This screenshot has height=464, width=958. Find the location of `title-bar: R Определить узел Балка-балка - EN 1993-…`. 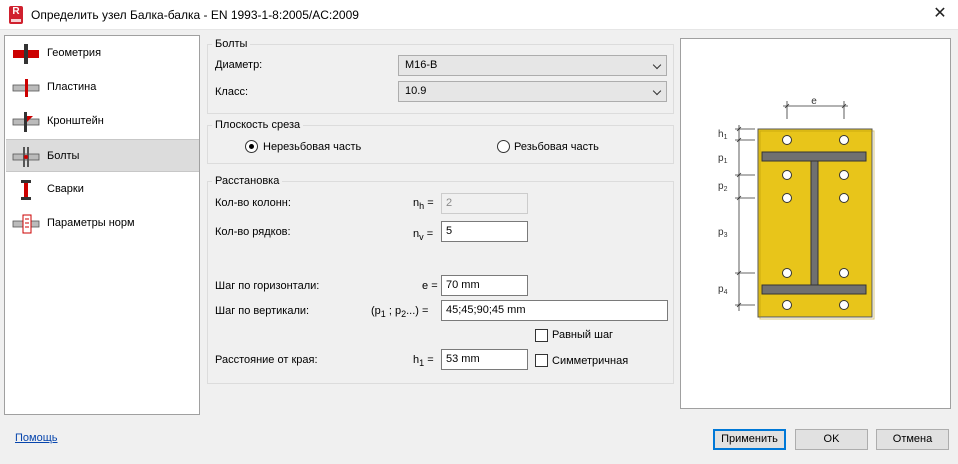

title-bar: R Определить узел Балка-балка - EN 1993-… is located at coordinates (479, 15).